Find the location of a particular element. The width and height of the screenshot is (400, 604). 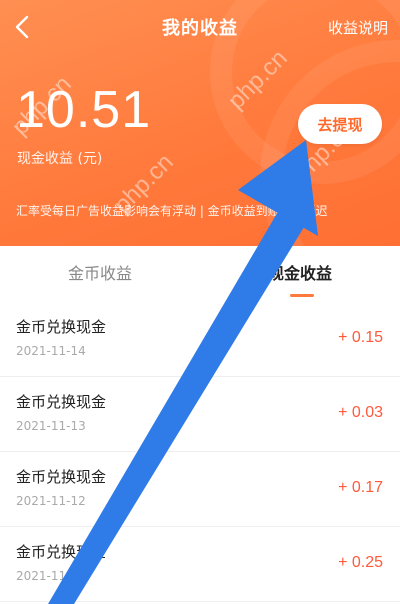

record-amount: + 0.15 is located at coordinates (360, 337).